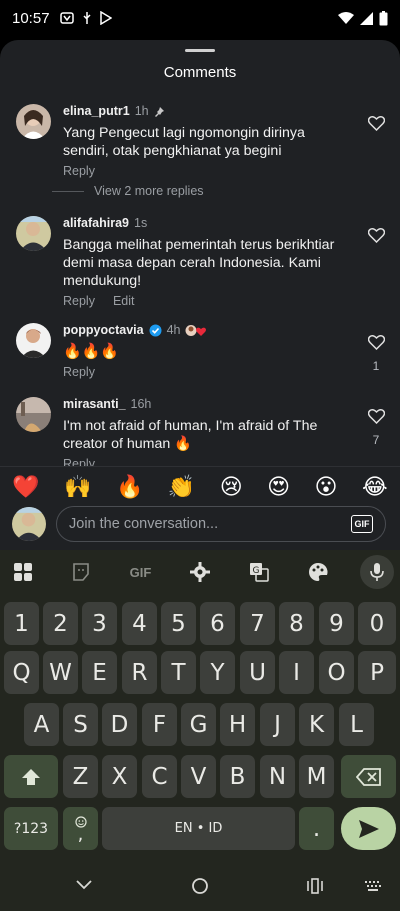 This screenshot has width=400, height=911. What do you see at coordinates (80, 776) in the screenshot?
I see `key-z: Z` at bounding box center [80, 776].